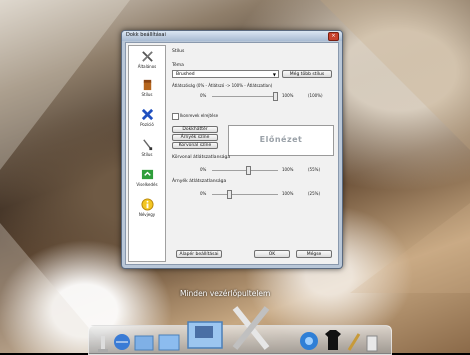 The image size is (470, 355). Describe the element at coordinates (147, 66) in the screenshot. I see `nav-label: Általános` at that location.